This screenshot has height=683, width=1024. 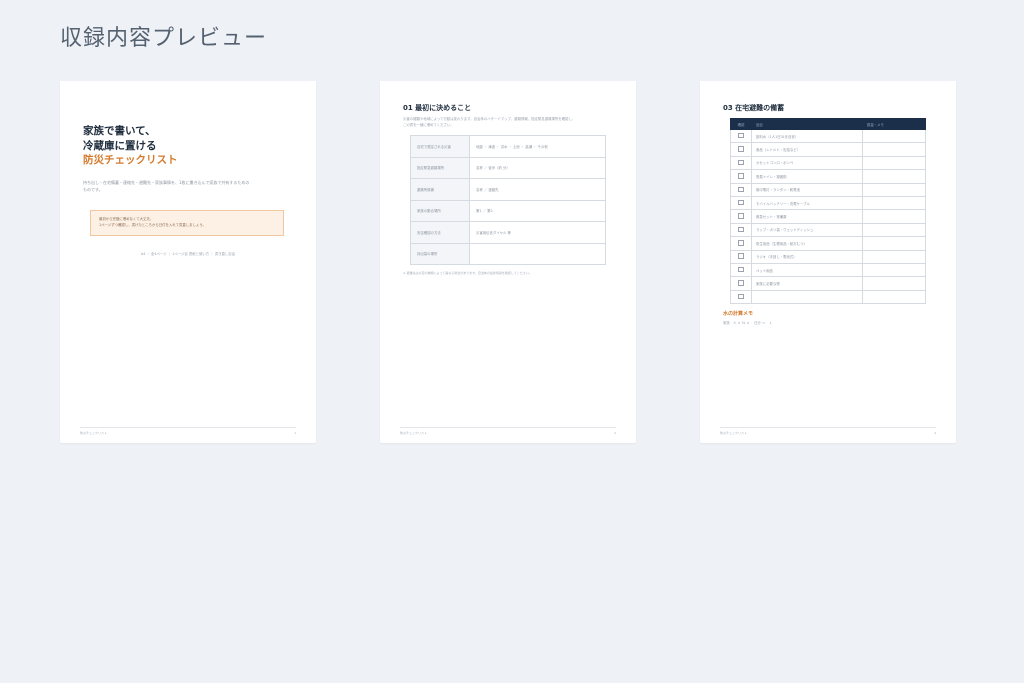 I want to click on footer-page-number: 4, so click(x=935, y=433).